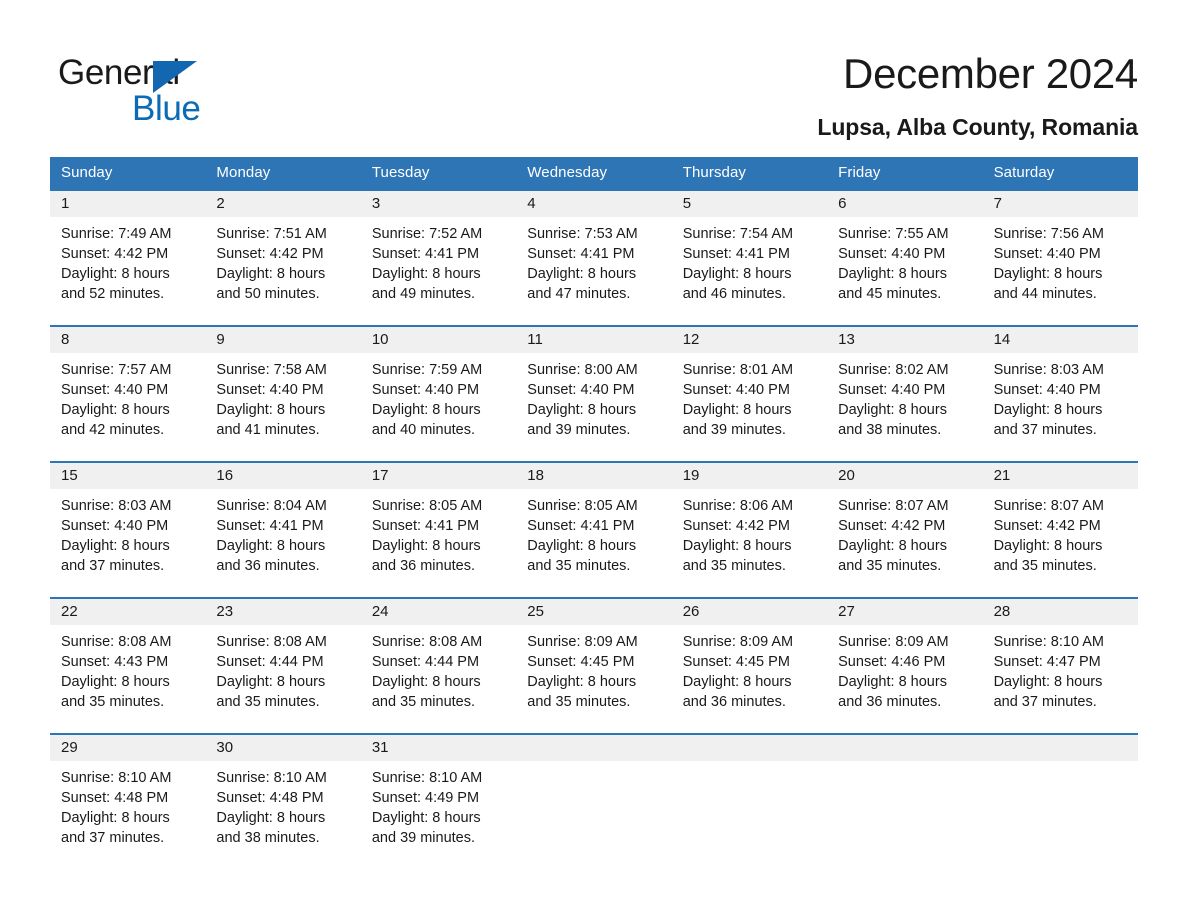 The width and height of the screenshot is (1188, 918). What do you see at coordinates (1060, 612) in the screenshot?
I see `day-number: 28` at bounding box center [1060, 612].